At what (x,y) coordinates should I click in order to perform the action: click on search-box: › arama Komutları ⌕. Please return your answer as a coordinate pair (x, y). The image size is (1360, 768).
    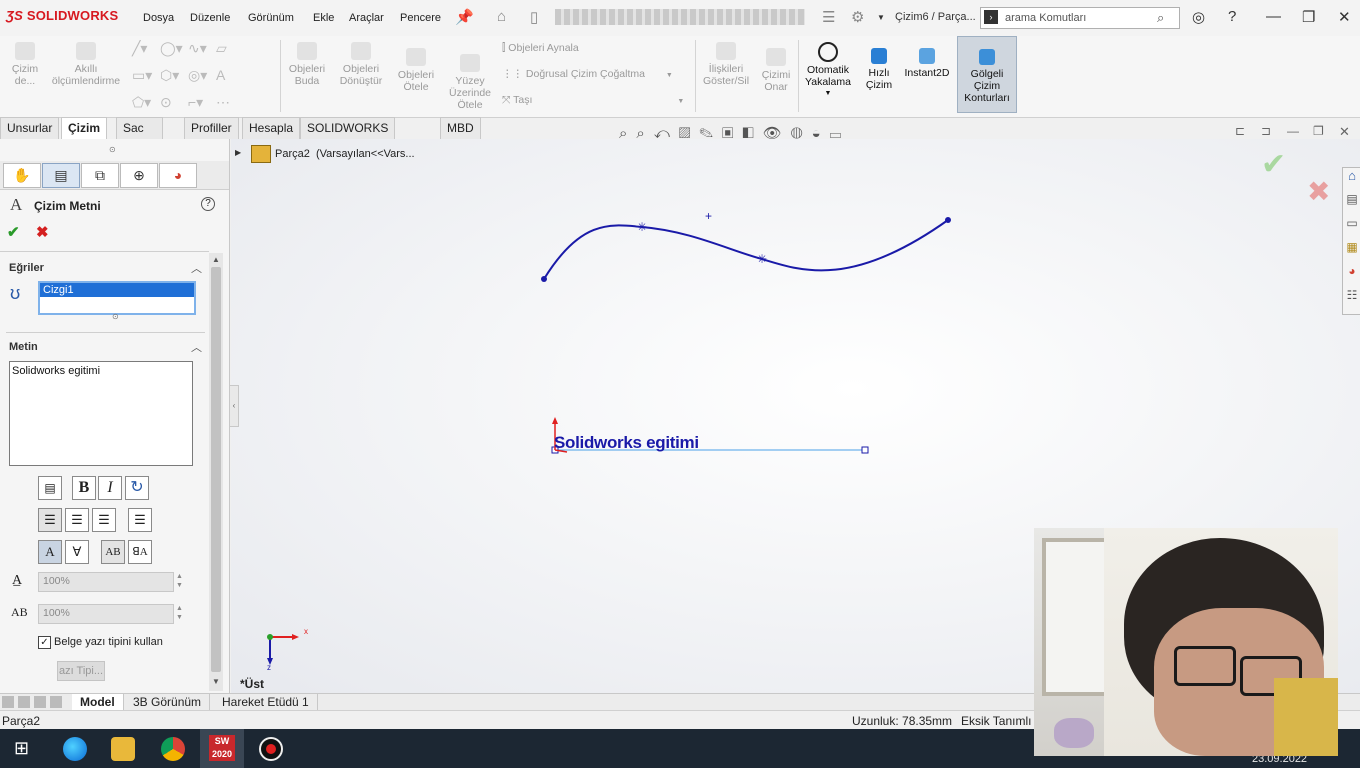
    Looking at the image, I should click on (1080, 18).